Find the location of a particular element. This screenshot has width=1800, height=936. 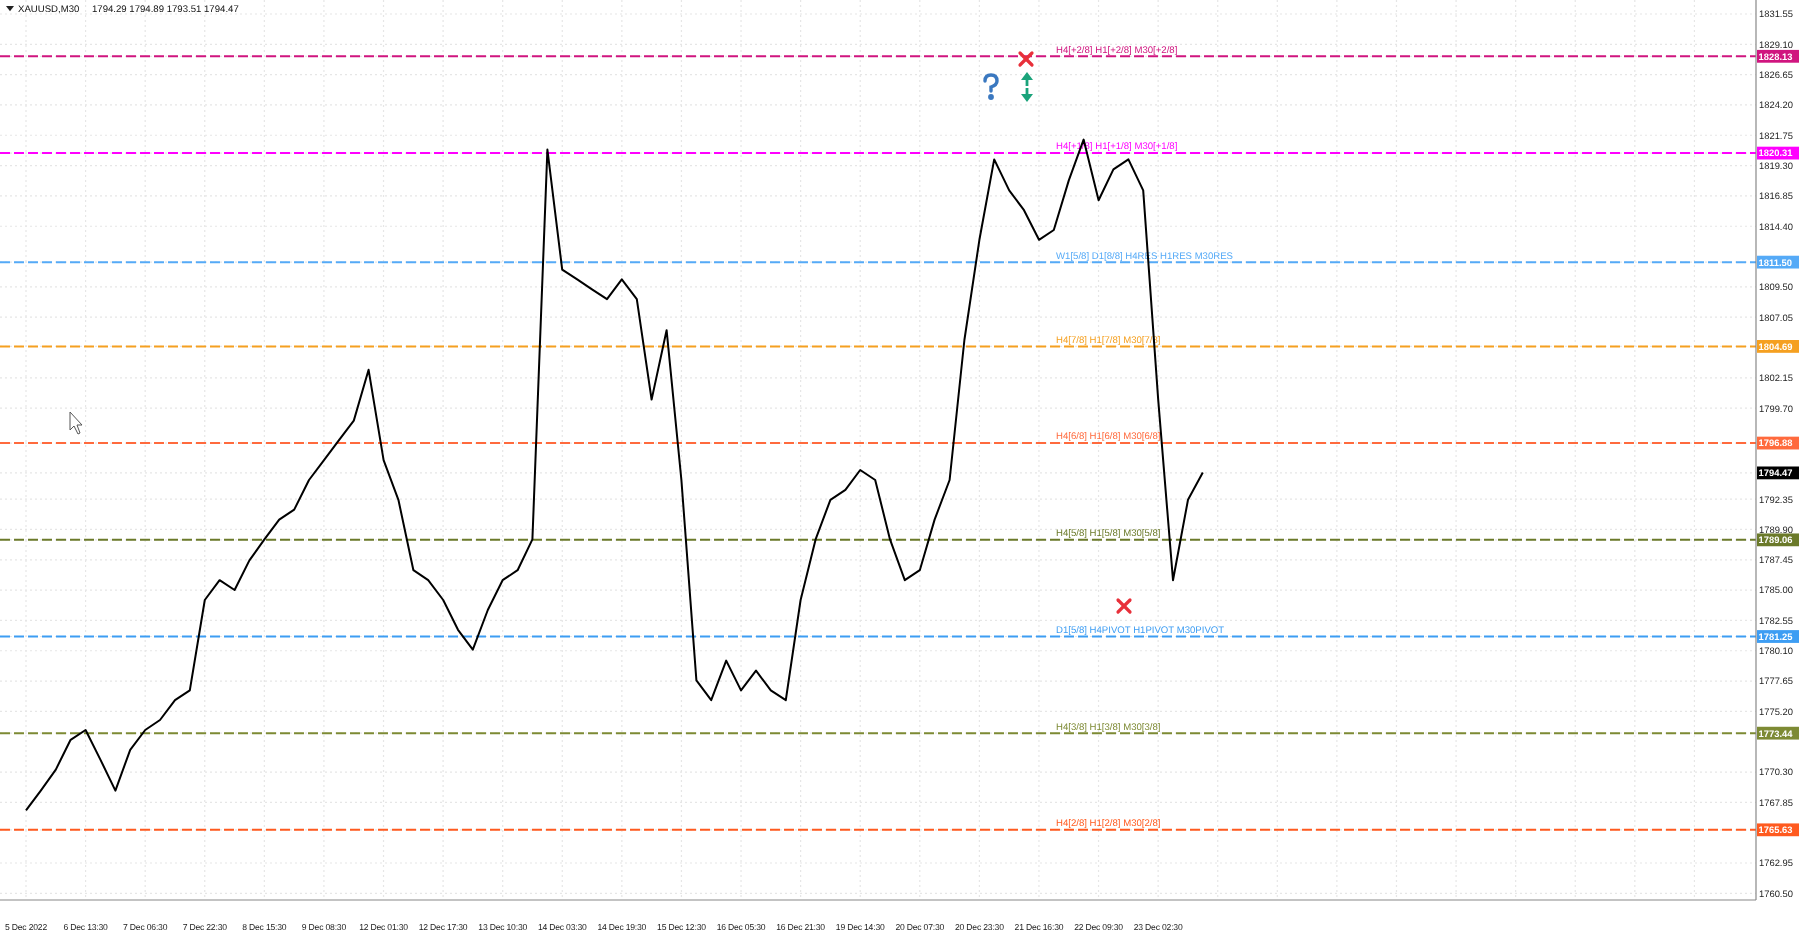

collapse-arrow-icon is located at coordinates (10, 9).